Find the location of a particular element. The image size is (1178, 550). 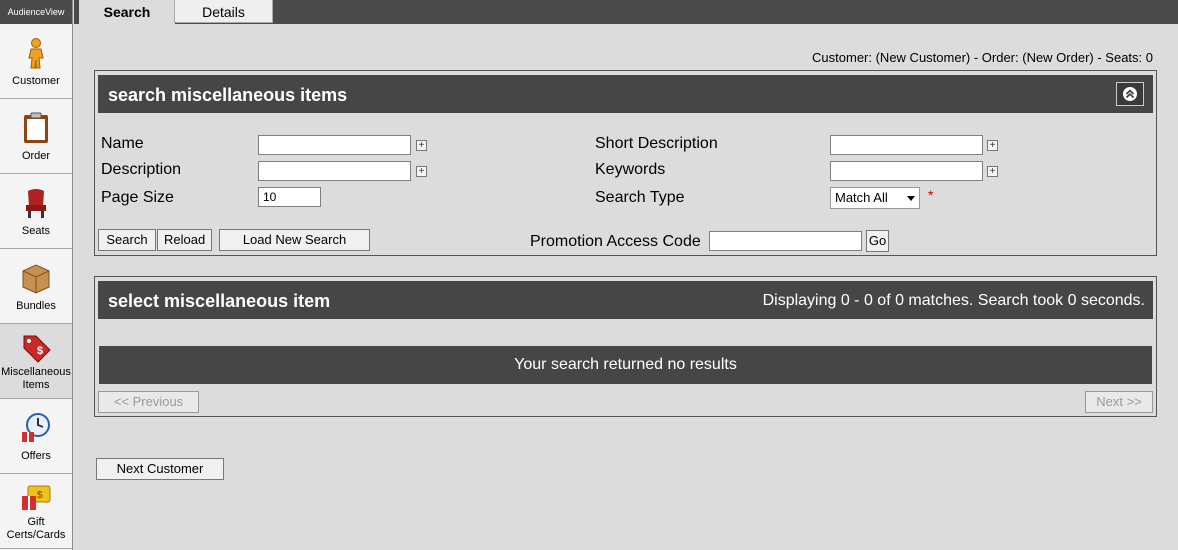

next-customer-button: Next Customer is located at coordinates (160, 469).